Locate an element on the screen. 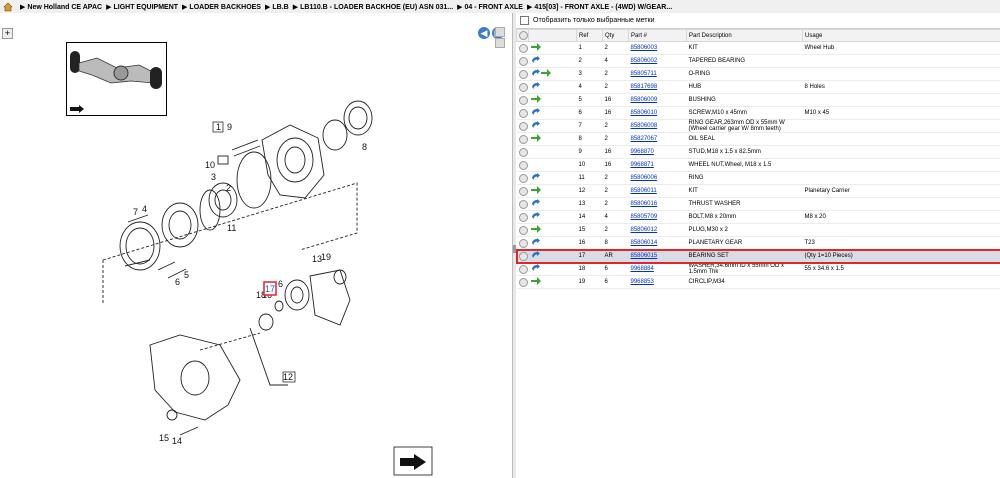 The width and height of the screenshot is (1000, 478). header-desc: Part Description is located at coordinates (744, 35).